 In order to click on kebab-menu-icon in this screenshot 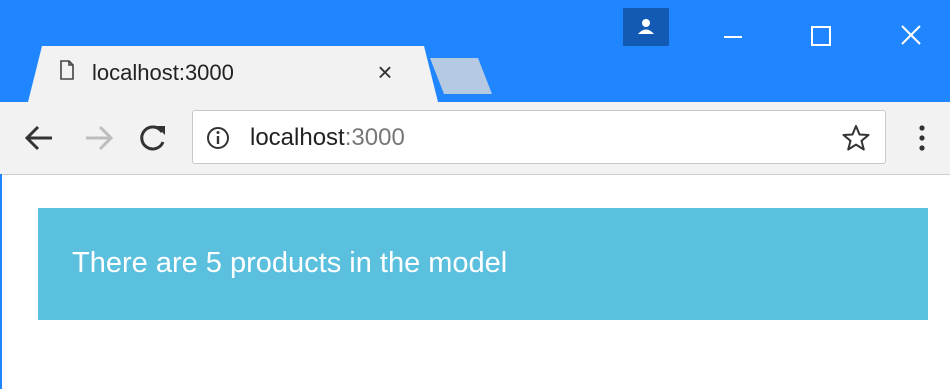, I will do `click(922, 138)`.